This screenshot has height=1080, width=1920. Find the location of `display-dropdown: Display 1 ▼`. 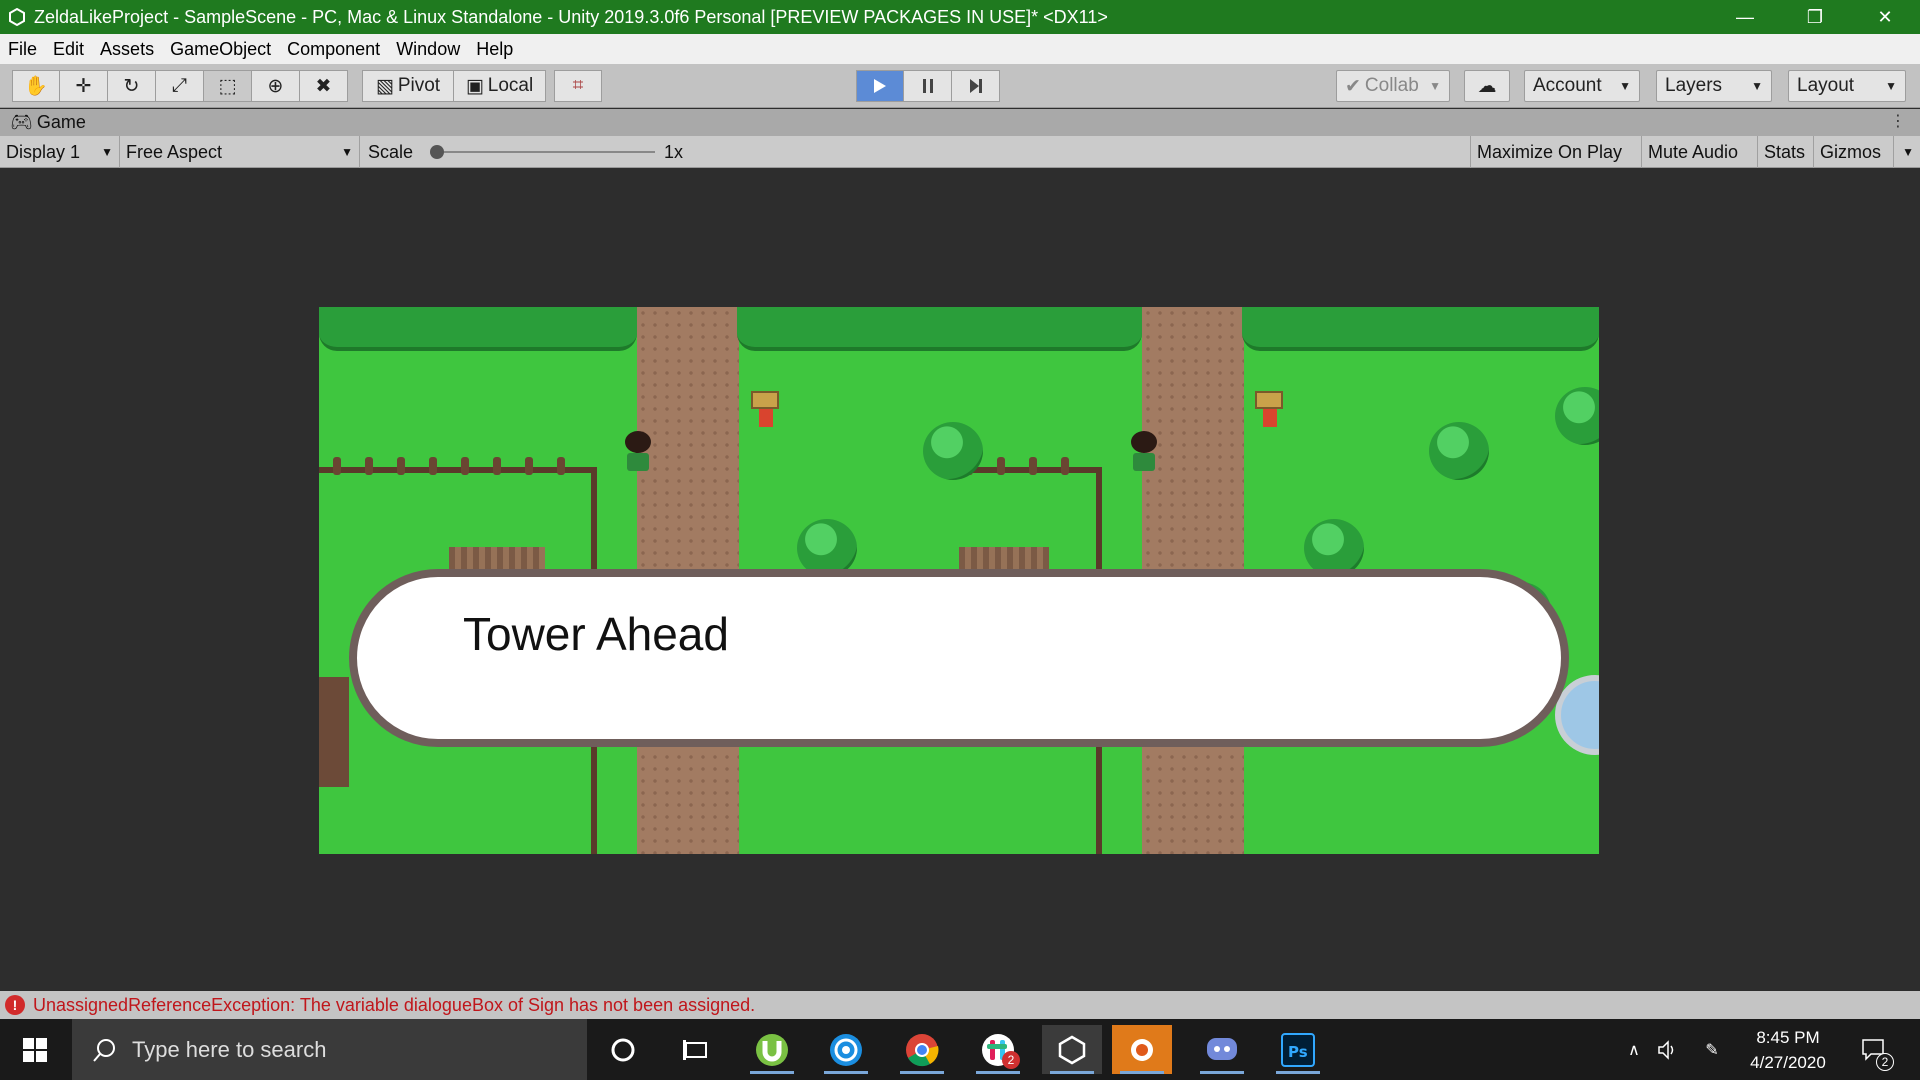

display-dropdown: Display 1 ▼ is located at coordinates (60, 152).